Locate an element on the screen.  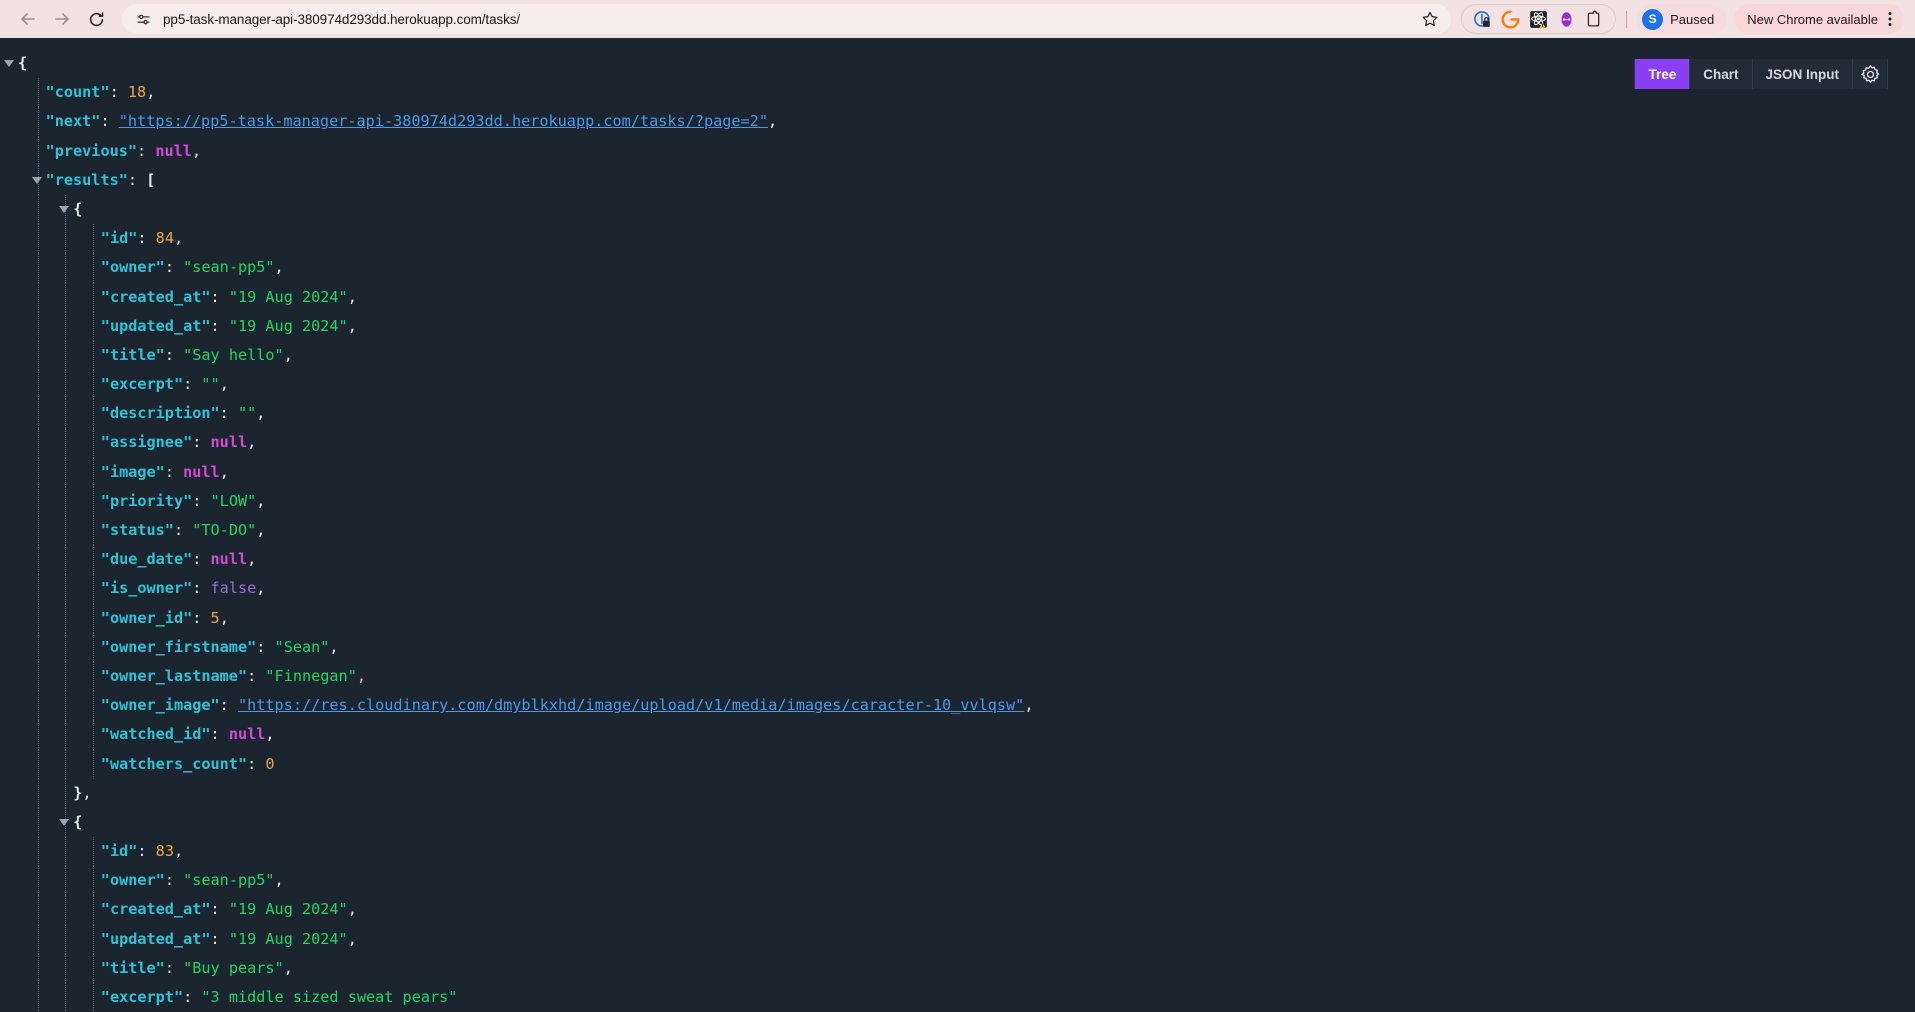
json-property: "is_owner": false, is located at coordinates (966, 589).